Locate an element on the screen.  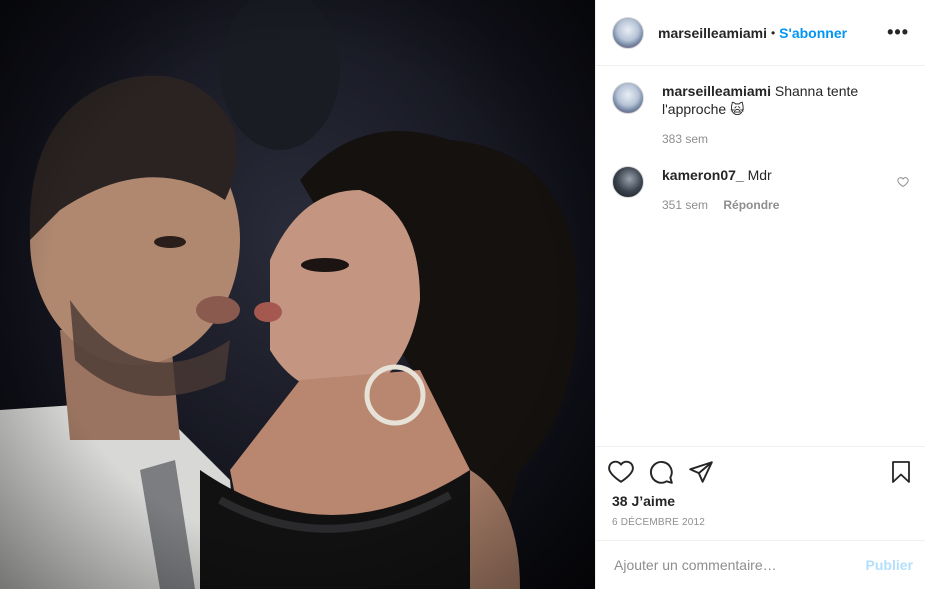
header-text: marseilleamiami • S'abonner is located at coordinates (772, 33).